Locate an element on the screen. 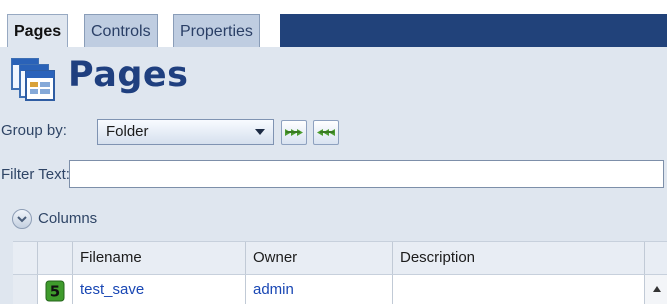 This screenshot has height=304, width=667. group-by-selected: Folder is located at coordinates (127, 131).